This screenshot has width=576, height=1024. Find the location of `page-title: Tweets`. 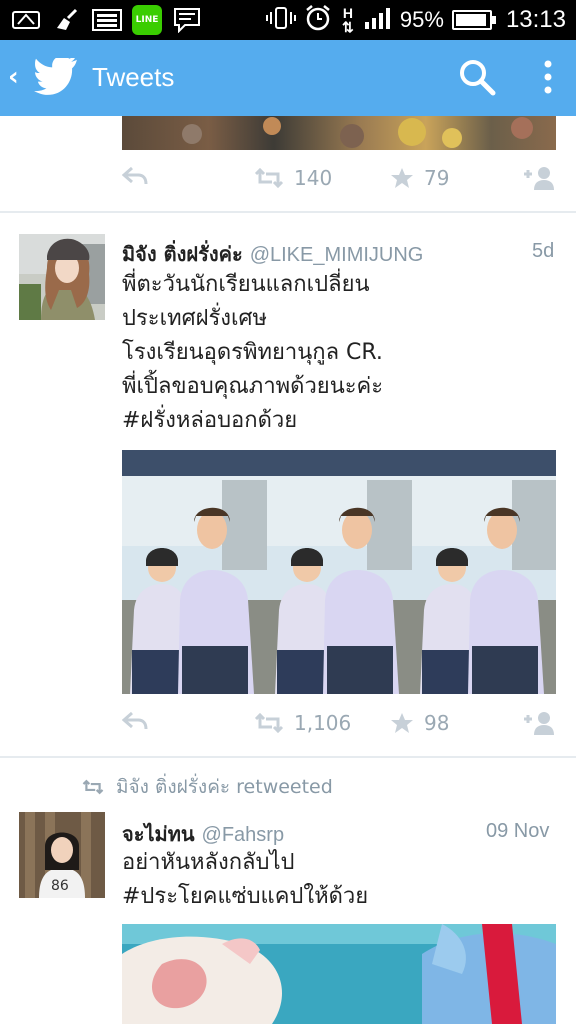

page-title: Tweets is located at coordinates (133, 77).